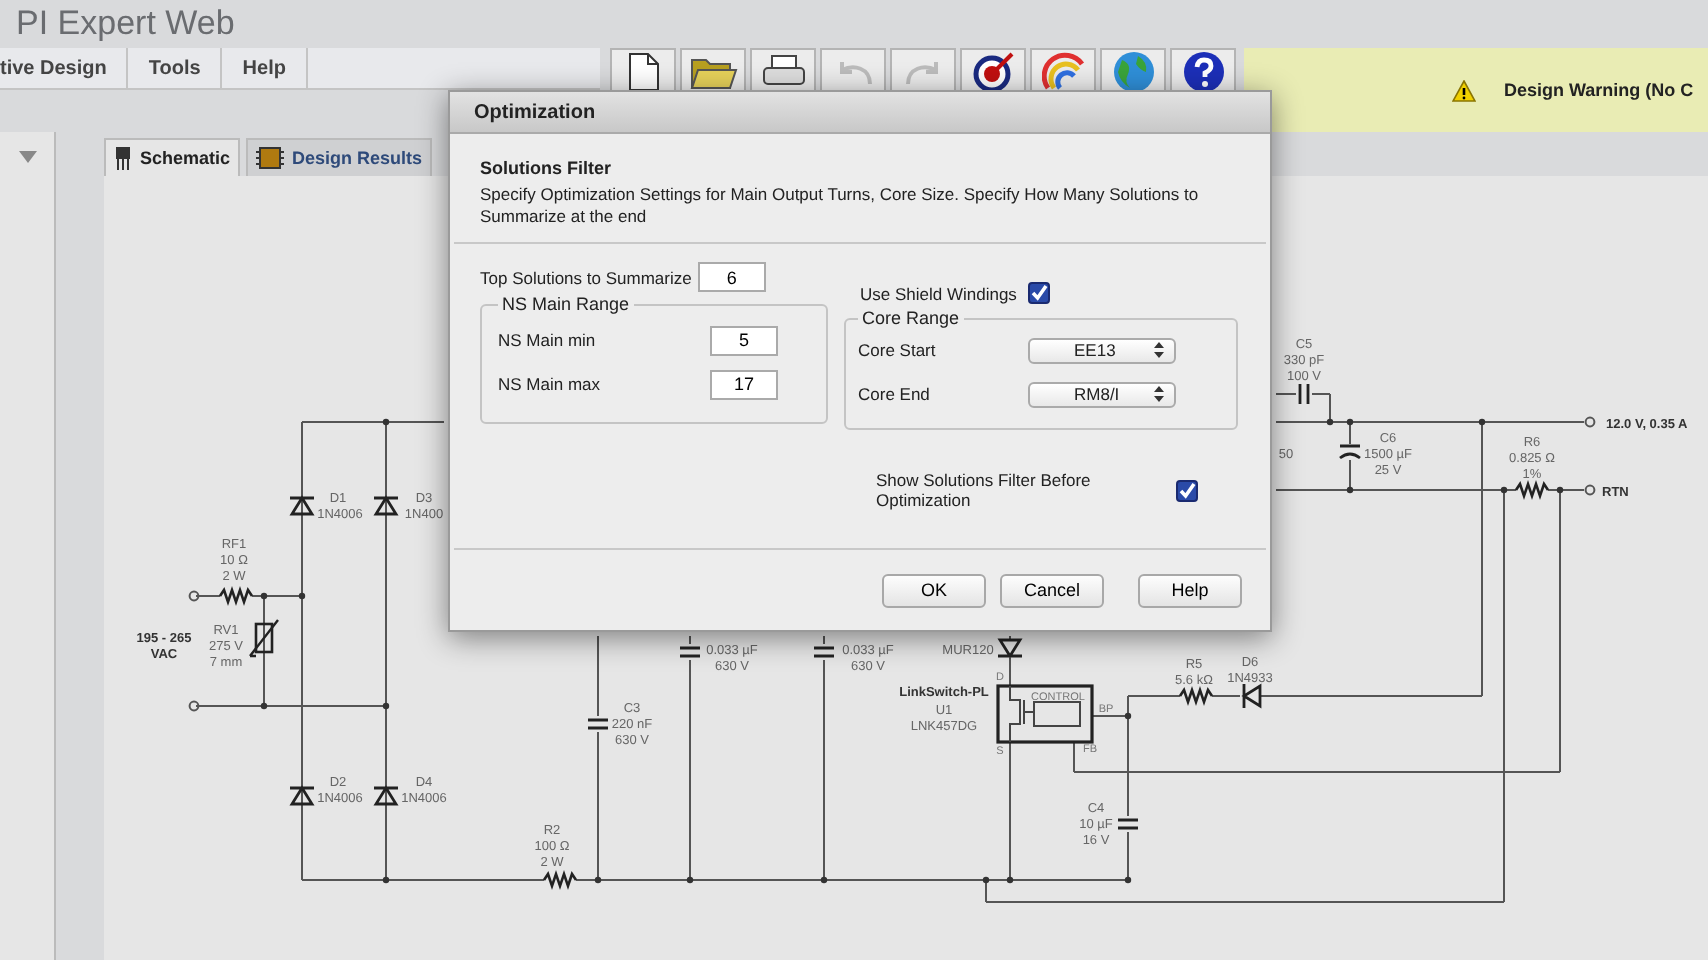  What do you see at coordinates (1102, 350) in the screenshot?
I see `dropdown: EE13` at bounding box center [1102, 350].